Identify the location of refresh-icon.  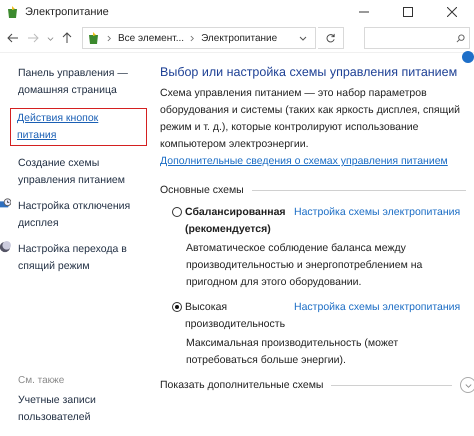
(330, 38).